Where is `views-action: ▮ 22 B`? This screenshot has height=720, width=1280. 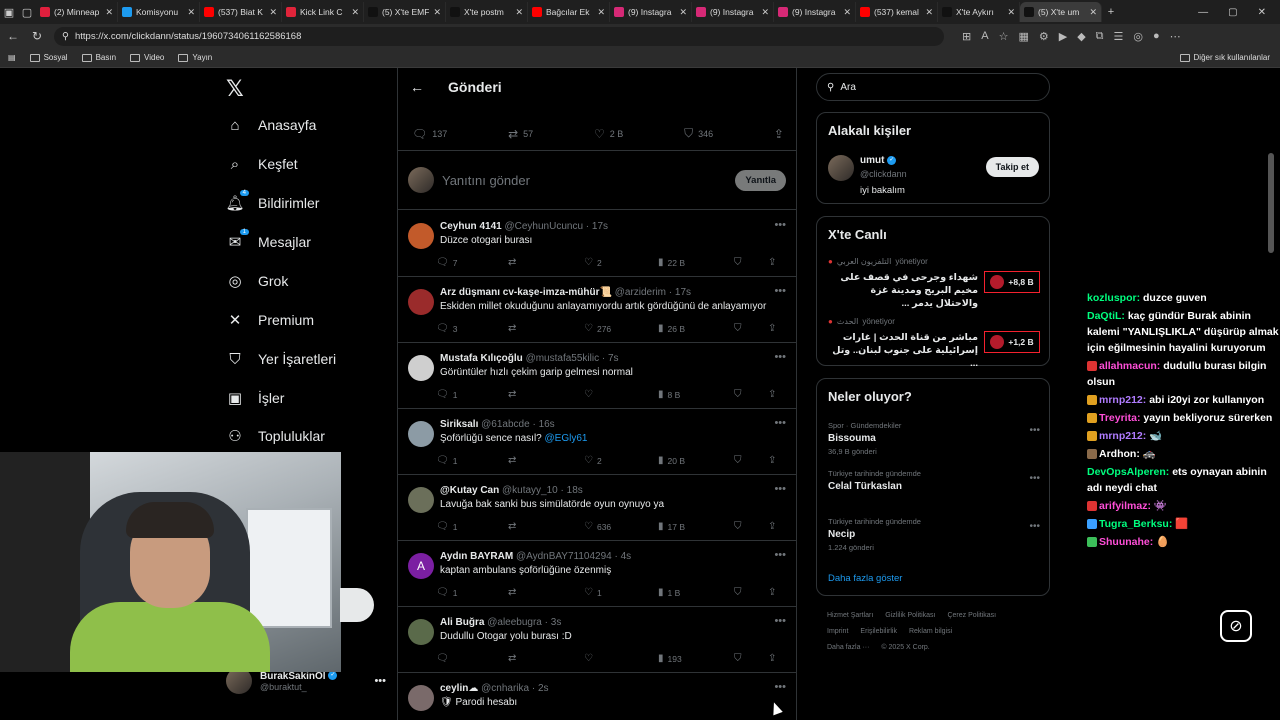 views-action: ▮ 22 B is located at coordinates (671, 262).